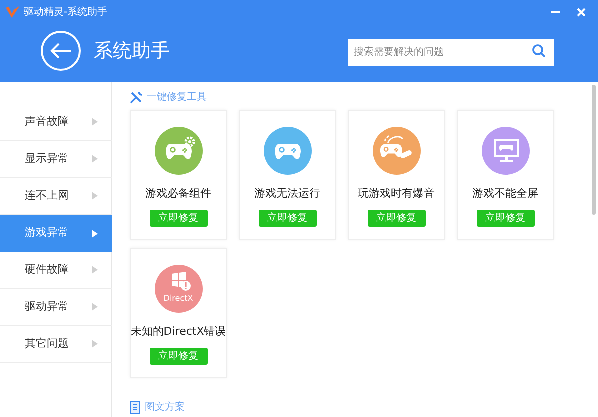 The height and width of the screenshot is (417, 598). I want to click on wrench-screwdriver-icon, so click(136, 97).